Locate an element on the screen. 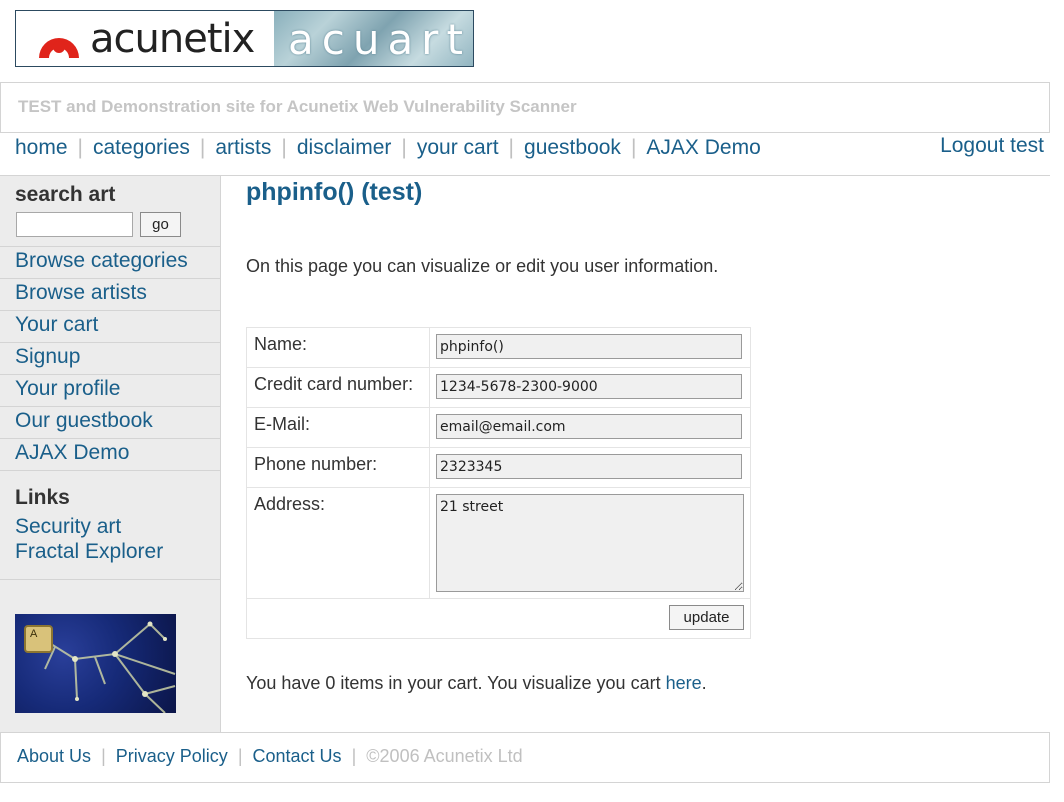 The height and width of the screenshot is (802, 1064). footer-copyright: ©2006 Acunetix Ltd is located at coordinates (444, 756).